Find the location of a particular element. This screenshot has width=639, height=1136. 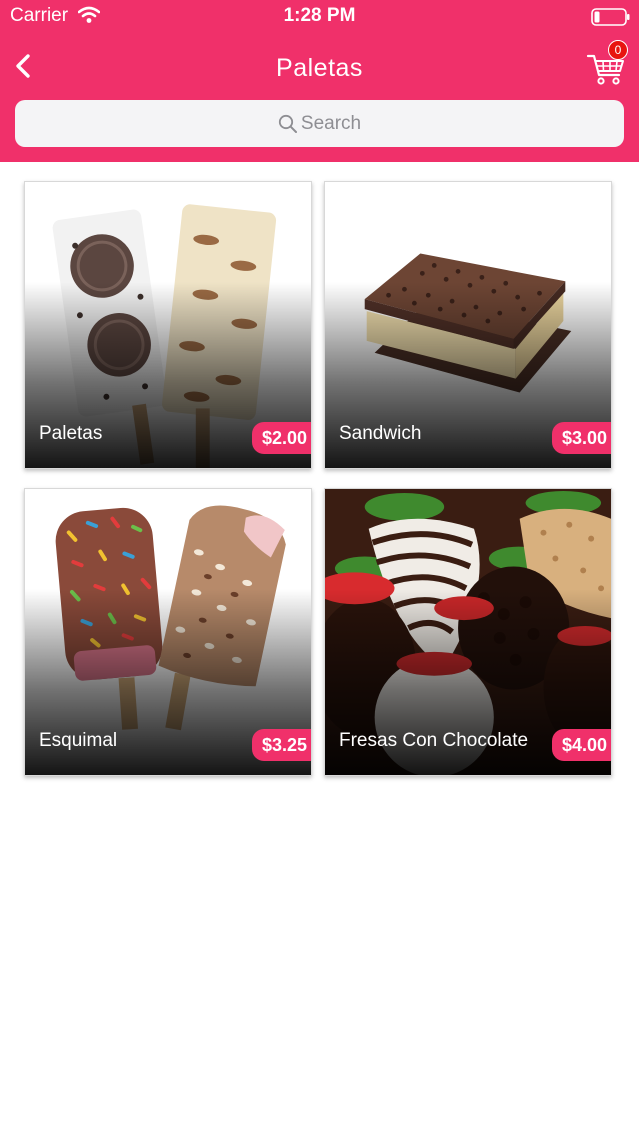

search-icon is located at coordinates (287, 123).